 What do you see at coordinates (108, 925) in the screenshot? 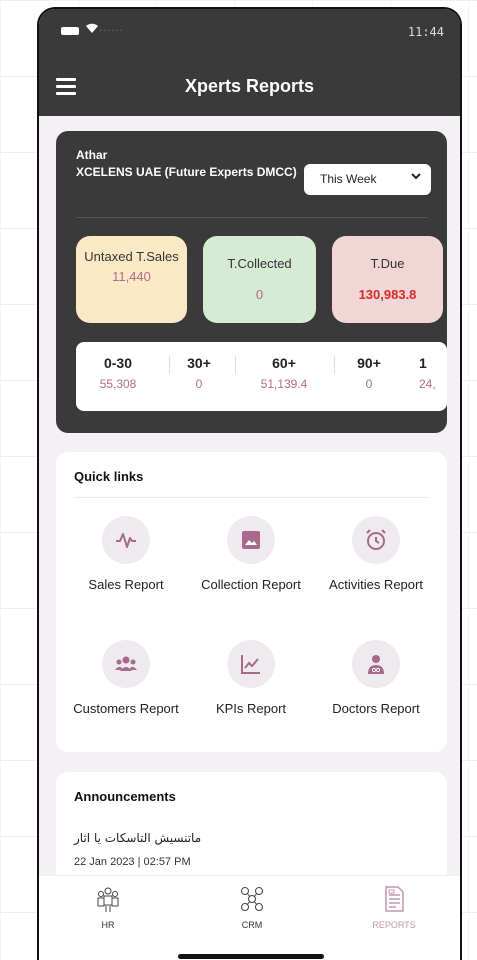
I see `tab-label: HR` at bounding box center [108, 925].